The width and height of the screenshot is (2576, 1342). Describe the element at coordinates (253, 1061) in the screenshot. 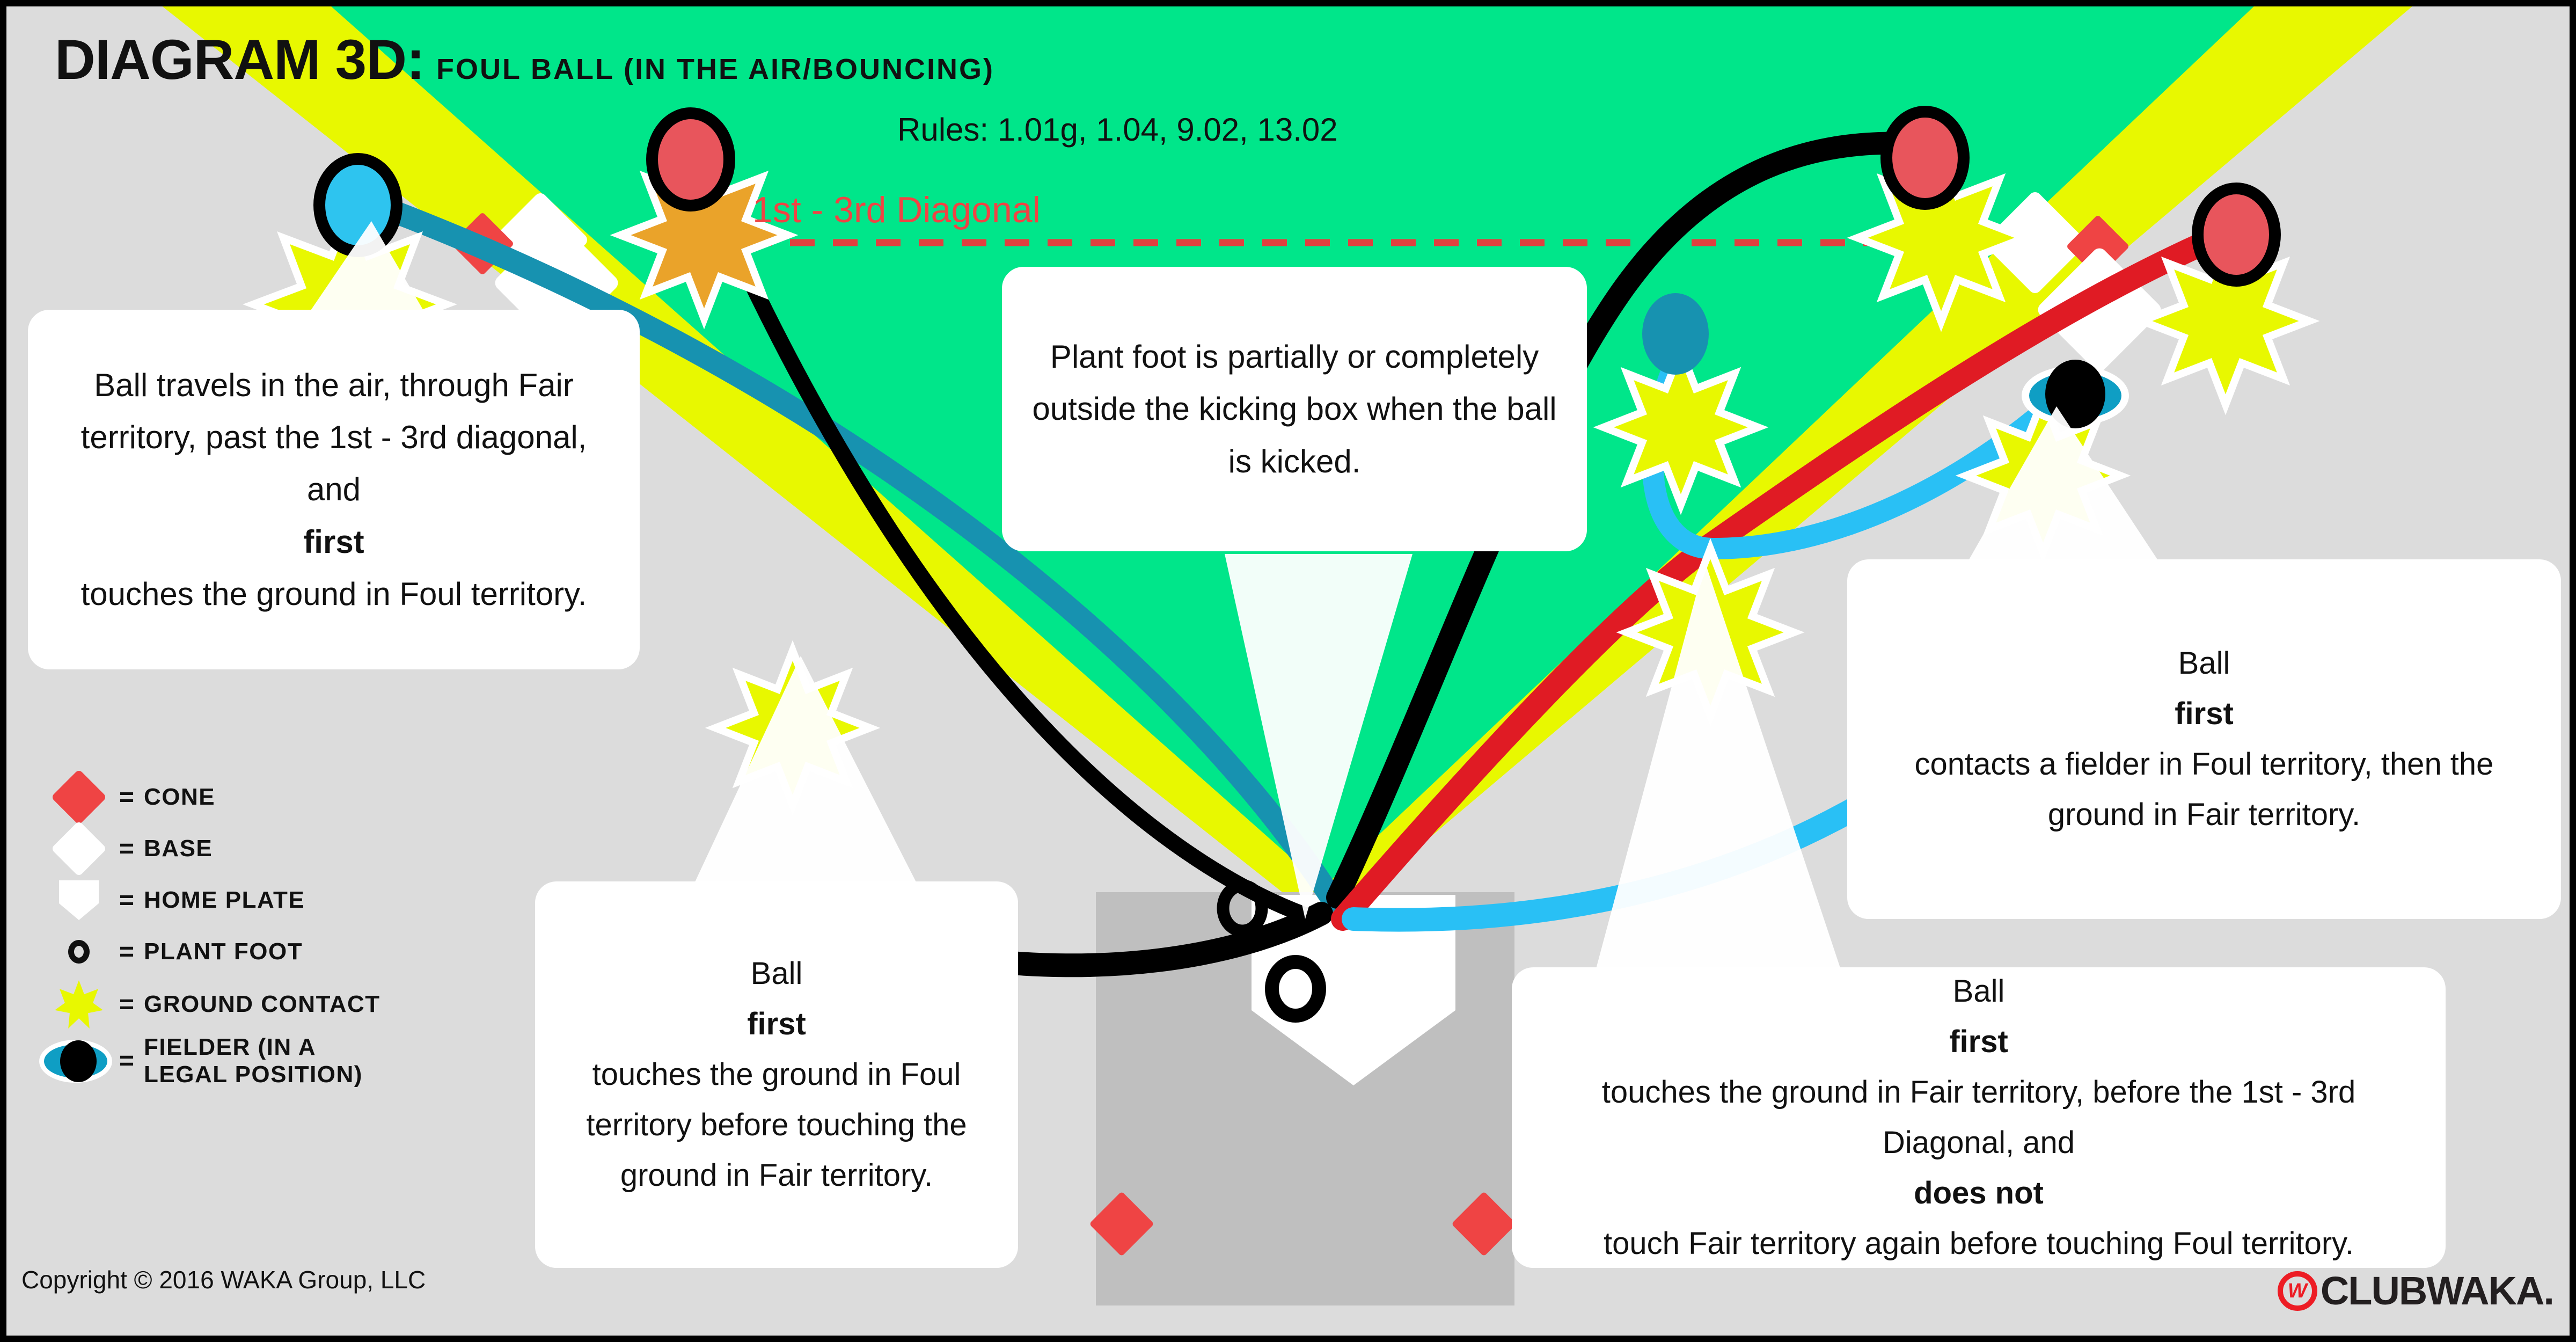

I see `legend-label-fielder: FIELDER (IN A LEGAL POSITION)` at that location.